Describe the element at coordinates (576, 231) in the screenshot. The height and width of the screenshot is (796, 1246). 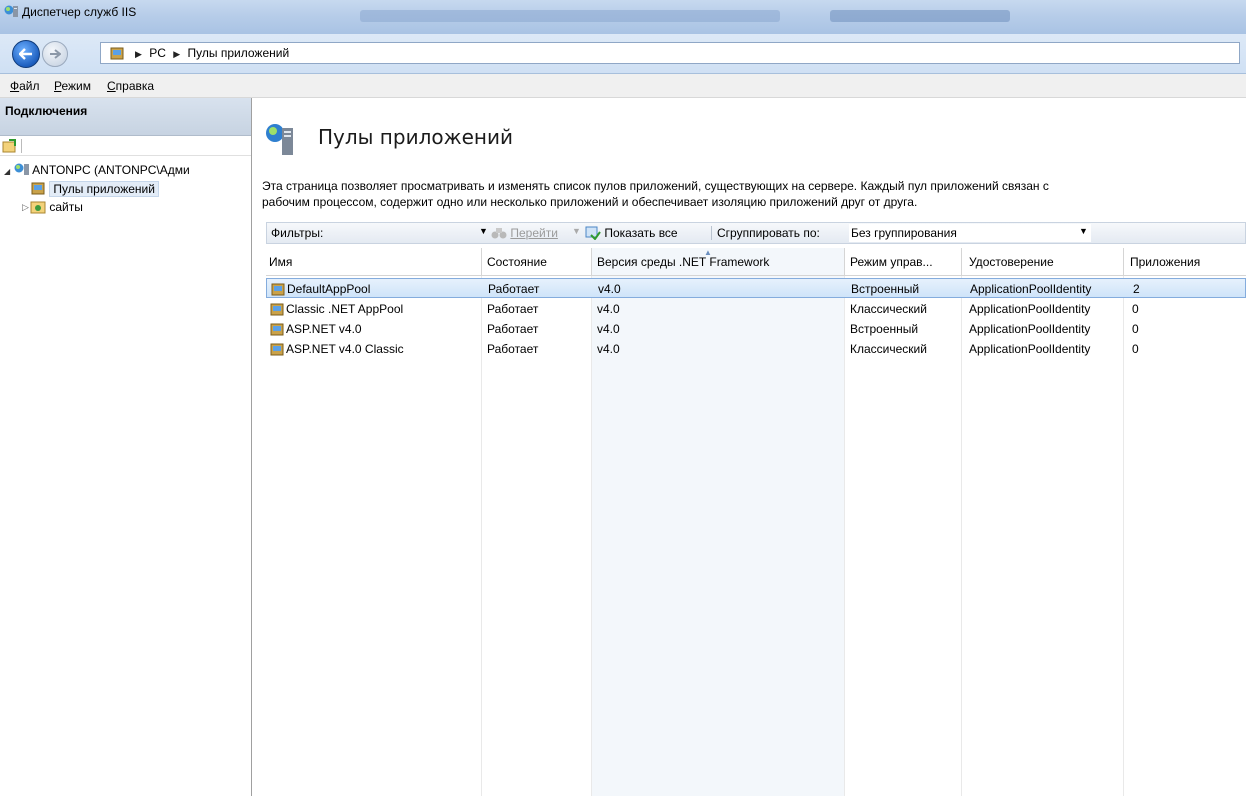
I see `go-dropdown-icon: ▼` at that location.